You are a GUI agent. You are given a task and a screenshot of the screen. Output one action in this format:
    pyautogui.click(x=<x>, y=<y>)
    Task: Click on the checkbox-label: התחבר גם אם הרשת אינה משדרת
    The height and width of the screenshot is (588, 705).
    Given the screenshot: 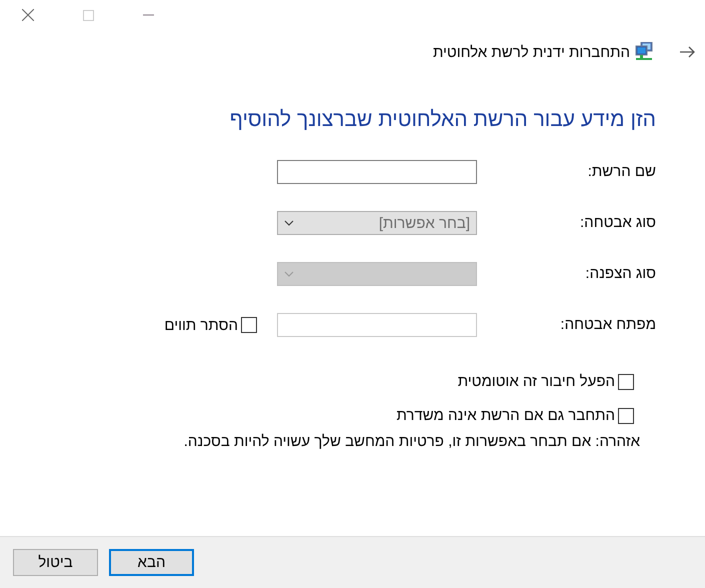 What is the action you would take?
    pyautogui.click(x=505, y=415)
    